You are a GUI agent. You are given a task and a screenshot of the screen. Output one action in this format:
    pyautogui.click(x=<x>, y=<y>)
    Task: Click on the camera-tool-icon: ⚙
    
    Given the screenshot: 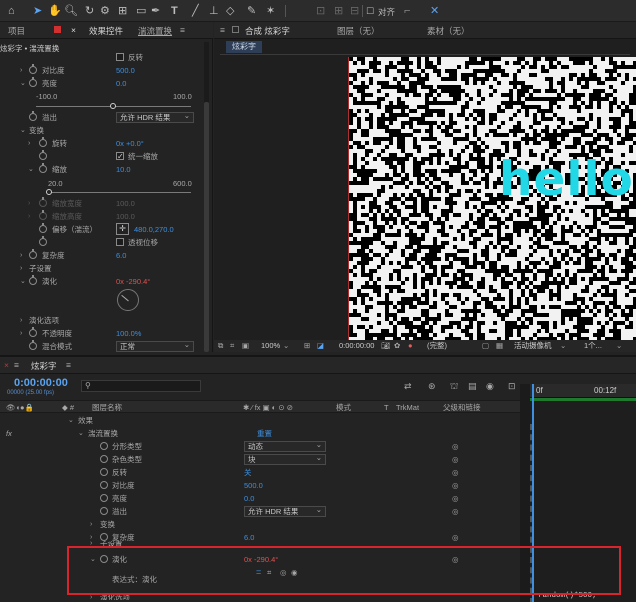 What is the action you would take?
    pyautogui.click(x=105, y=11)
    